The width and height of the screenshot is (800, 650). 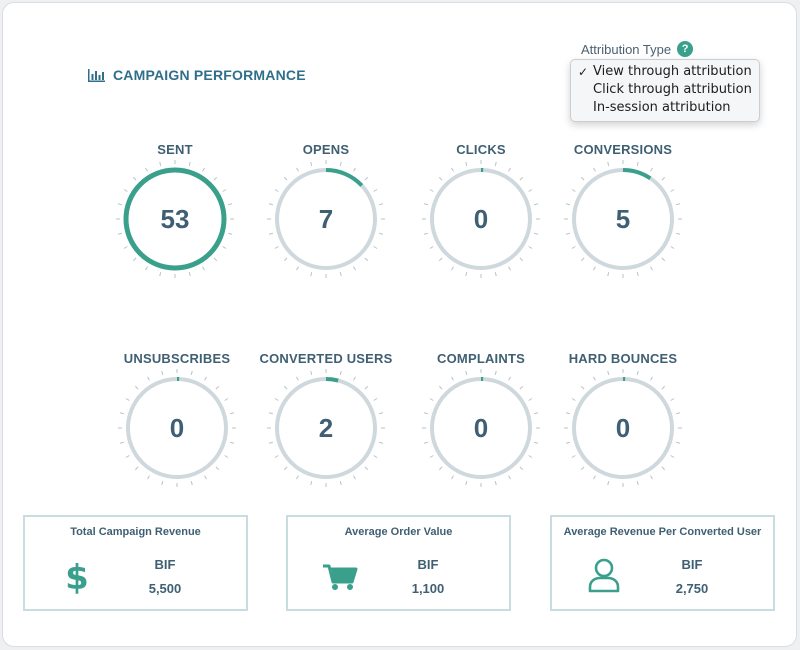 What do you see at coordinates (340, 577) in the screenshot?
I see `shopping-cart-icon` at bounding box center [340, 577].